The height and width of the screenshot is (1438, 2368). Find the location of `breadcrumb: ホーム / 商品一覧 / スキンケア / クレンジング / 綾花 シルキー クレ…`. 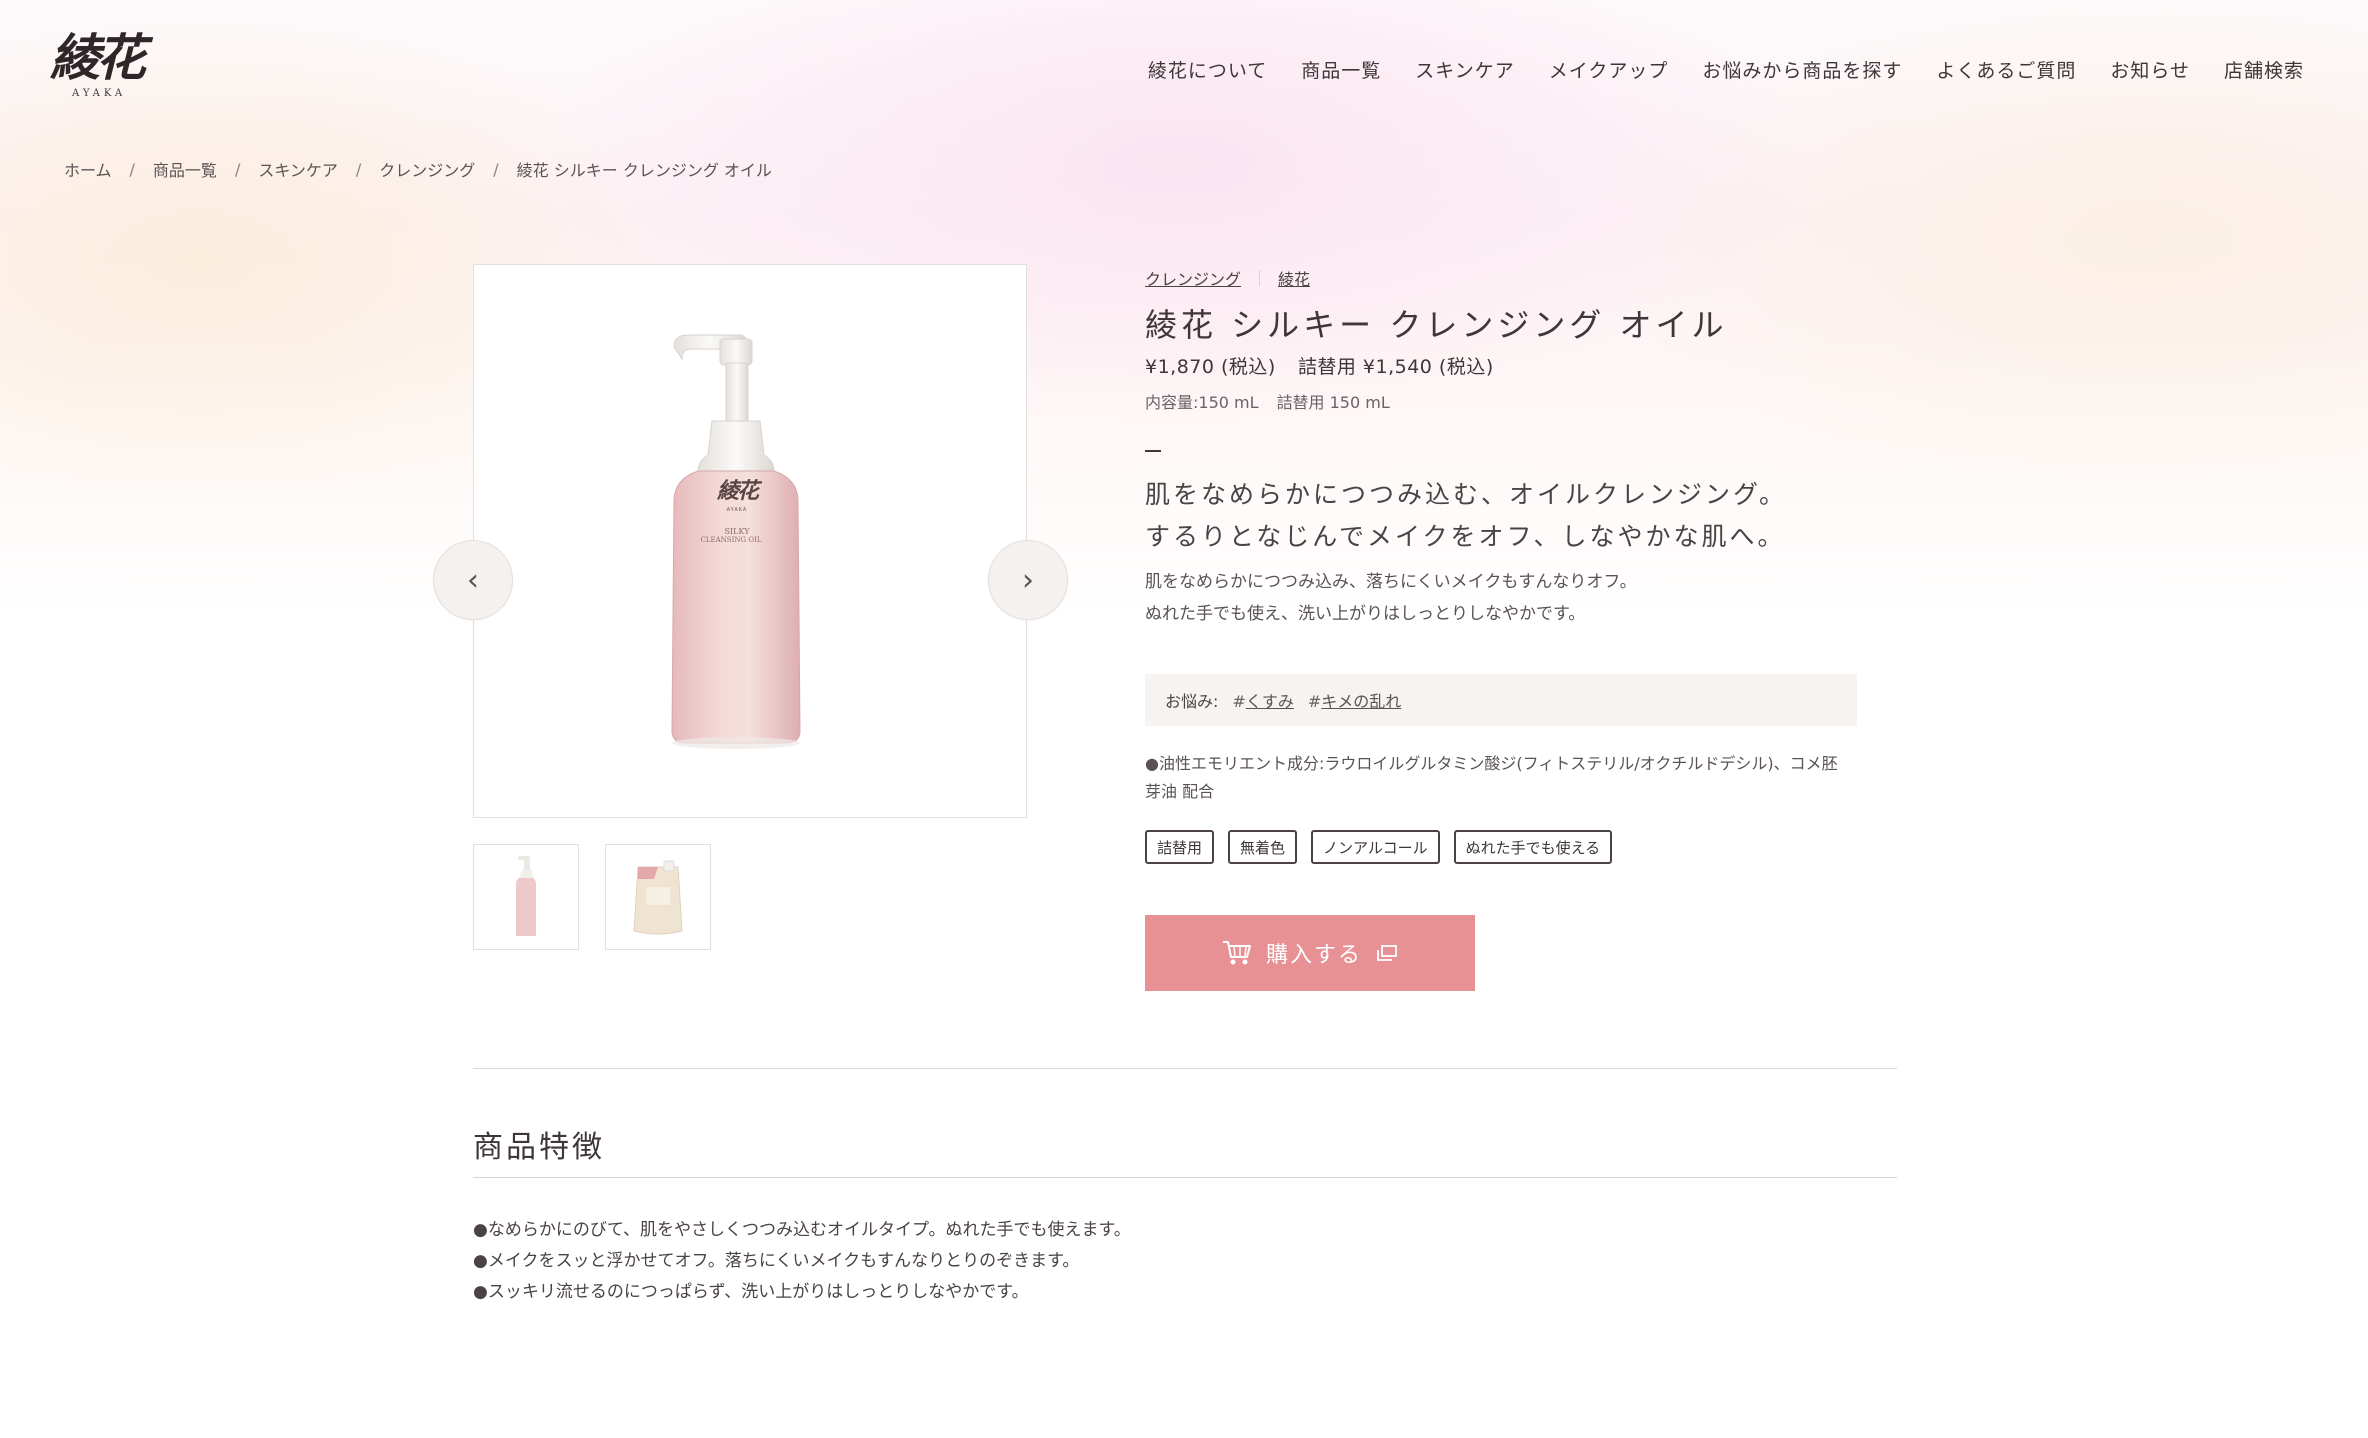

breadcrumb: ホーム / 商品一覧 / スキンケア / クレンジング / 綾花 シルキー クレ… is located at coordinates (418, 169).